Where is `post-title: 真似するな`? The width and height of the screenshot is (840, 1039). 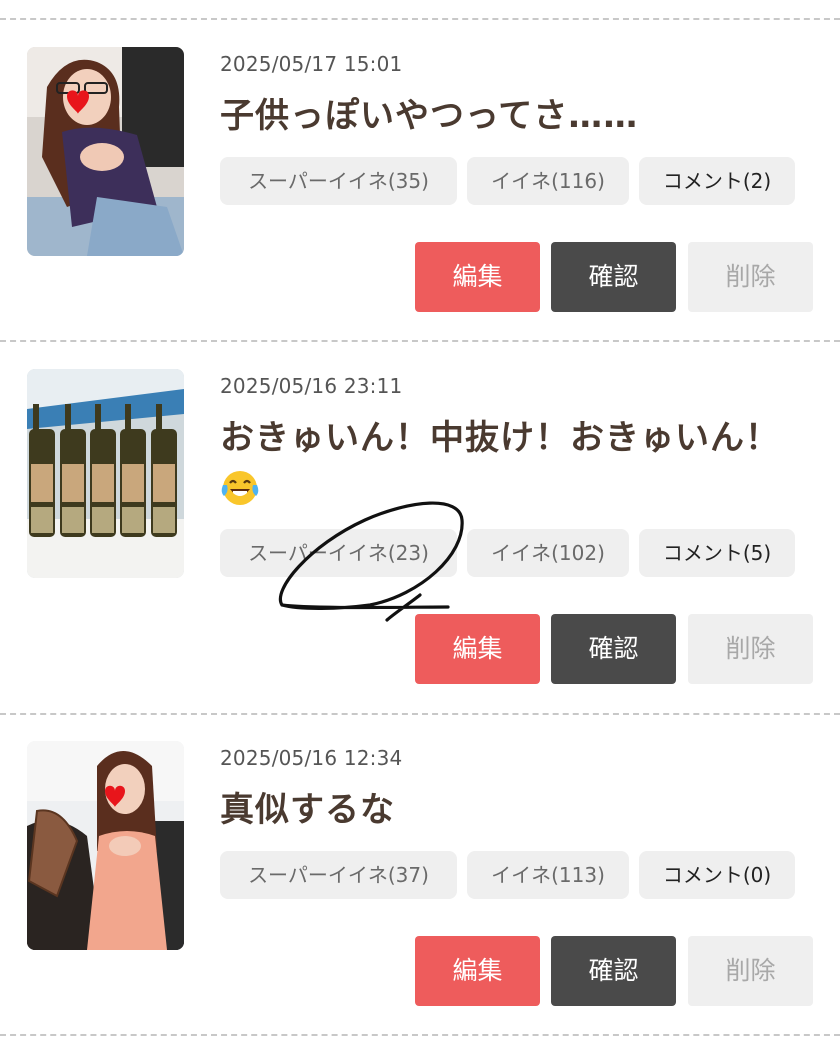 post-title: 真似するな is located at coordinates (520, 810).